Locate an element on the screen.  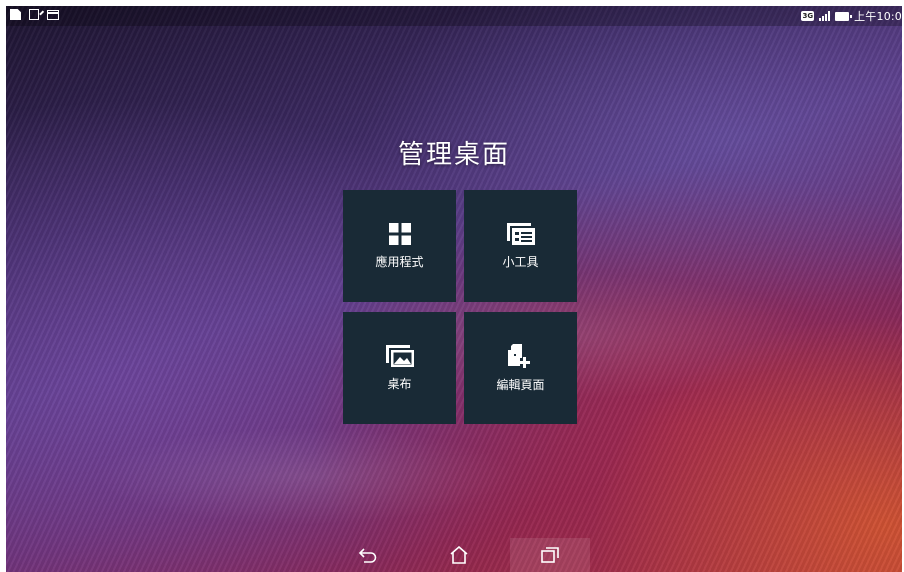
navigation-bar is located at coordinates (454, 555).